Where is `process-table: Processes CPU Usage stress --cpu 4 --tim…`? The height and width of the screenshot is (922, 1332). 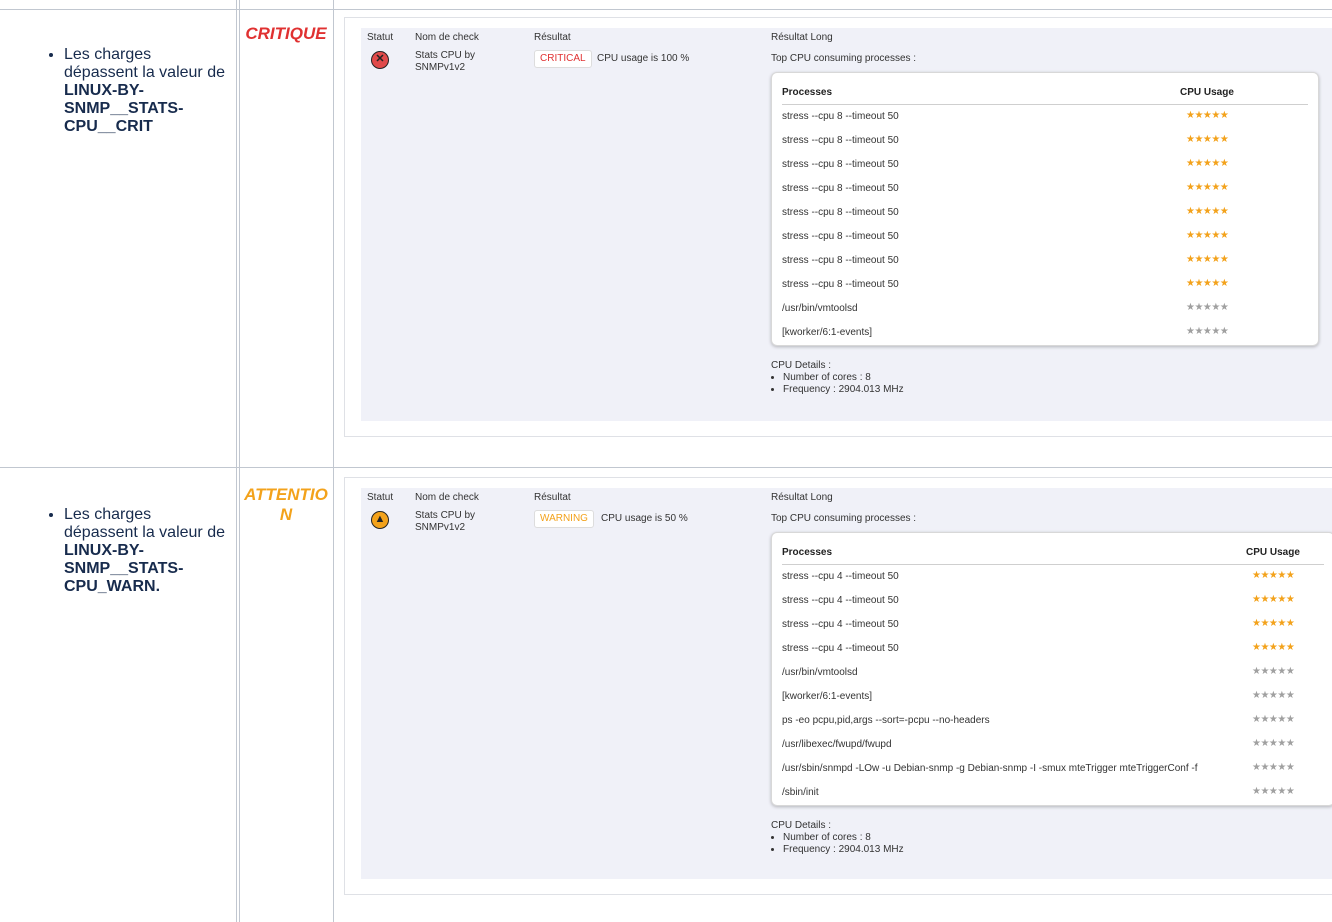
process-table: Processes CPU Usage stress --cpu 4 --tim… is located at coordinates (1051, 669).